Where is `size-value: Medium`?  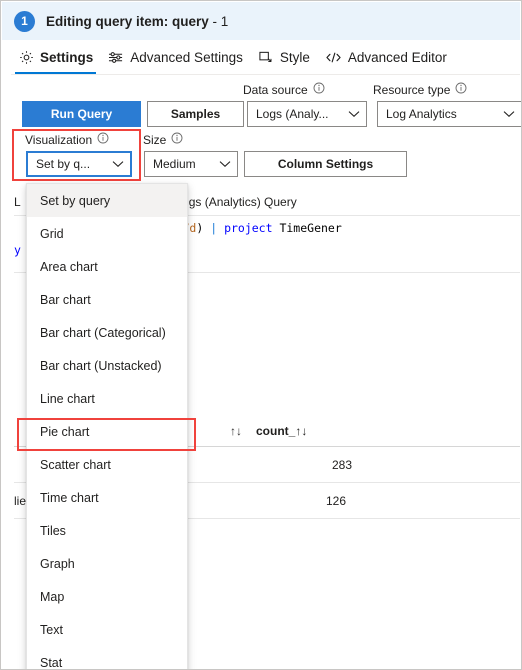 size-value: Medium is located at coordinates (174, 164).